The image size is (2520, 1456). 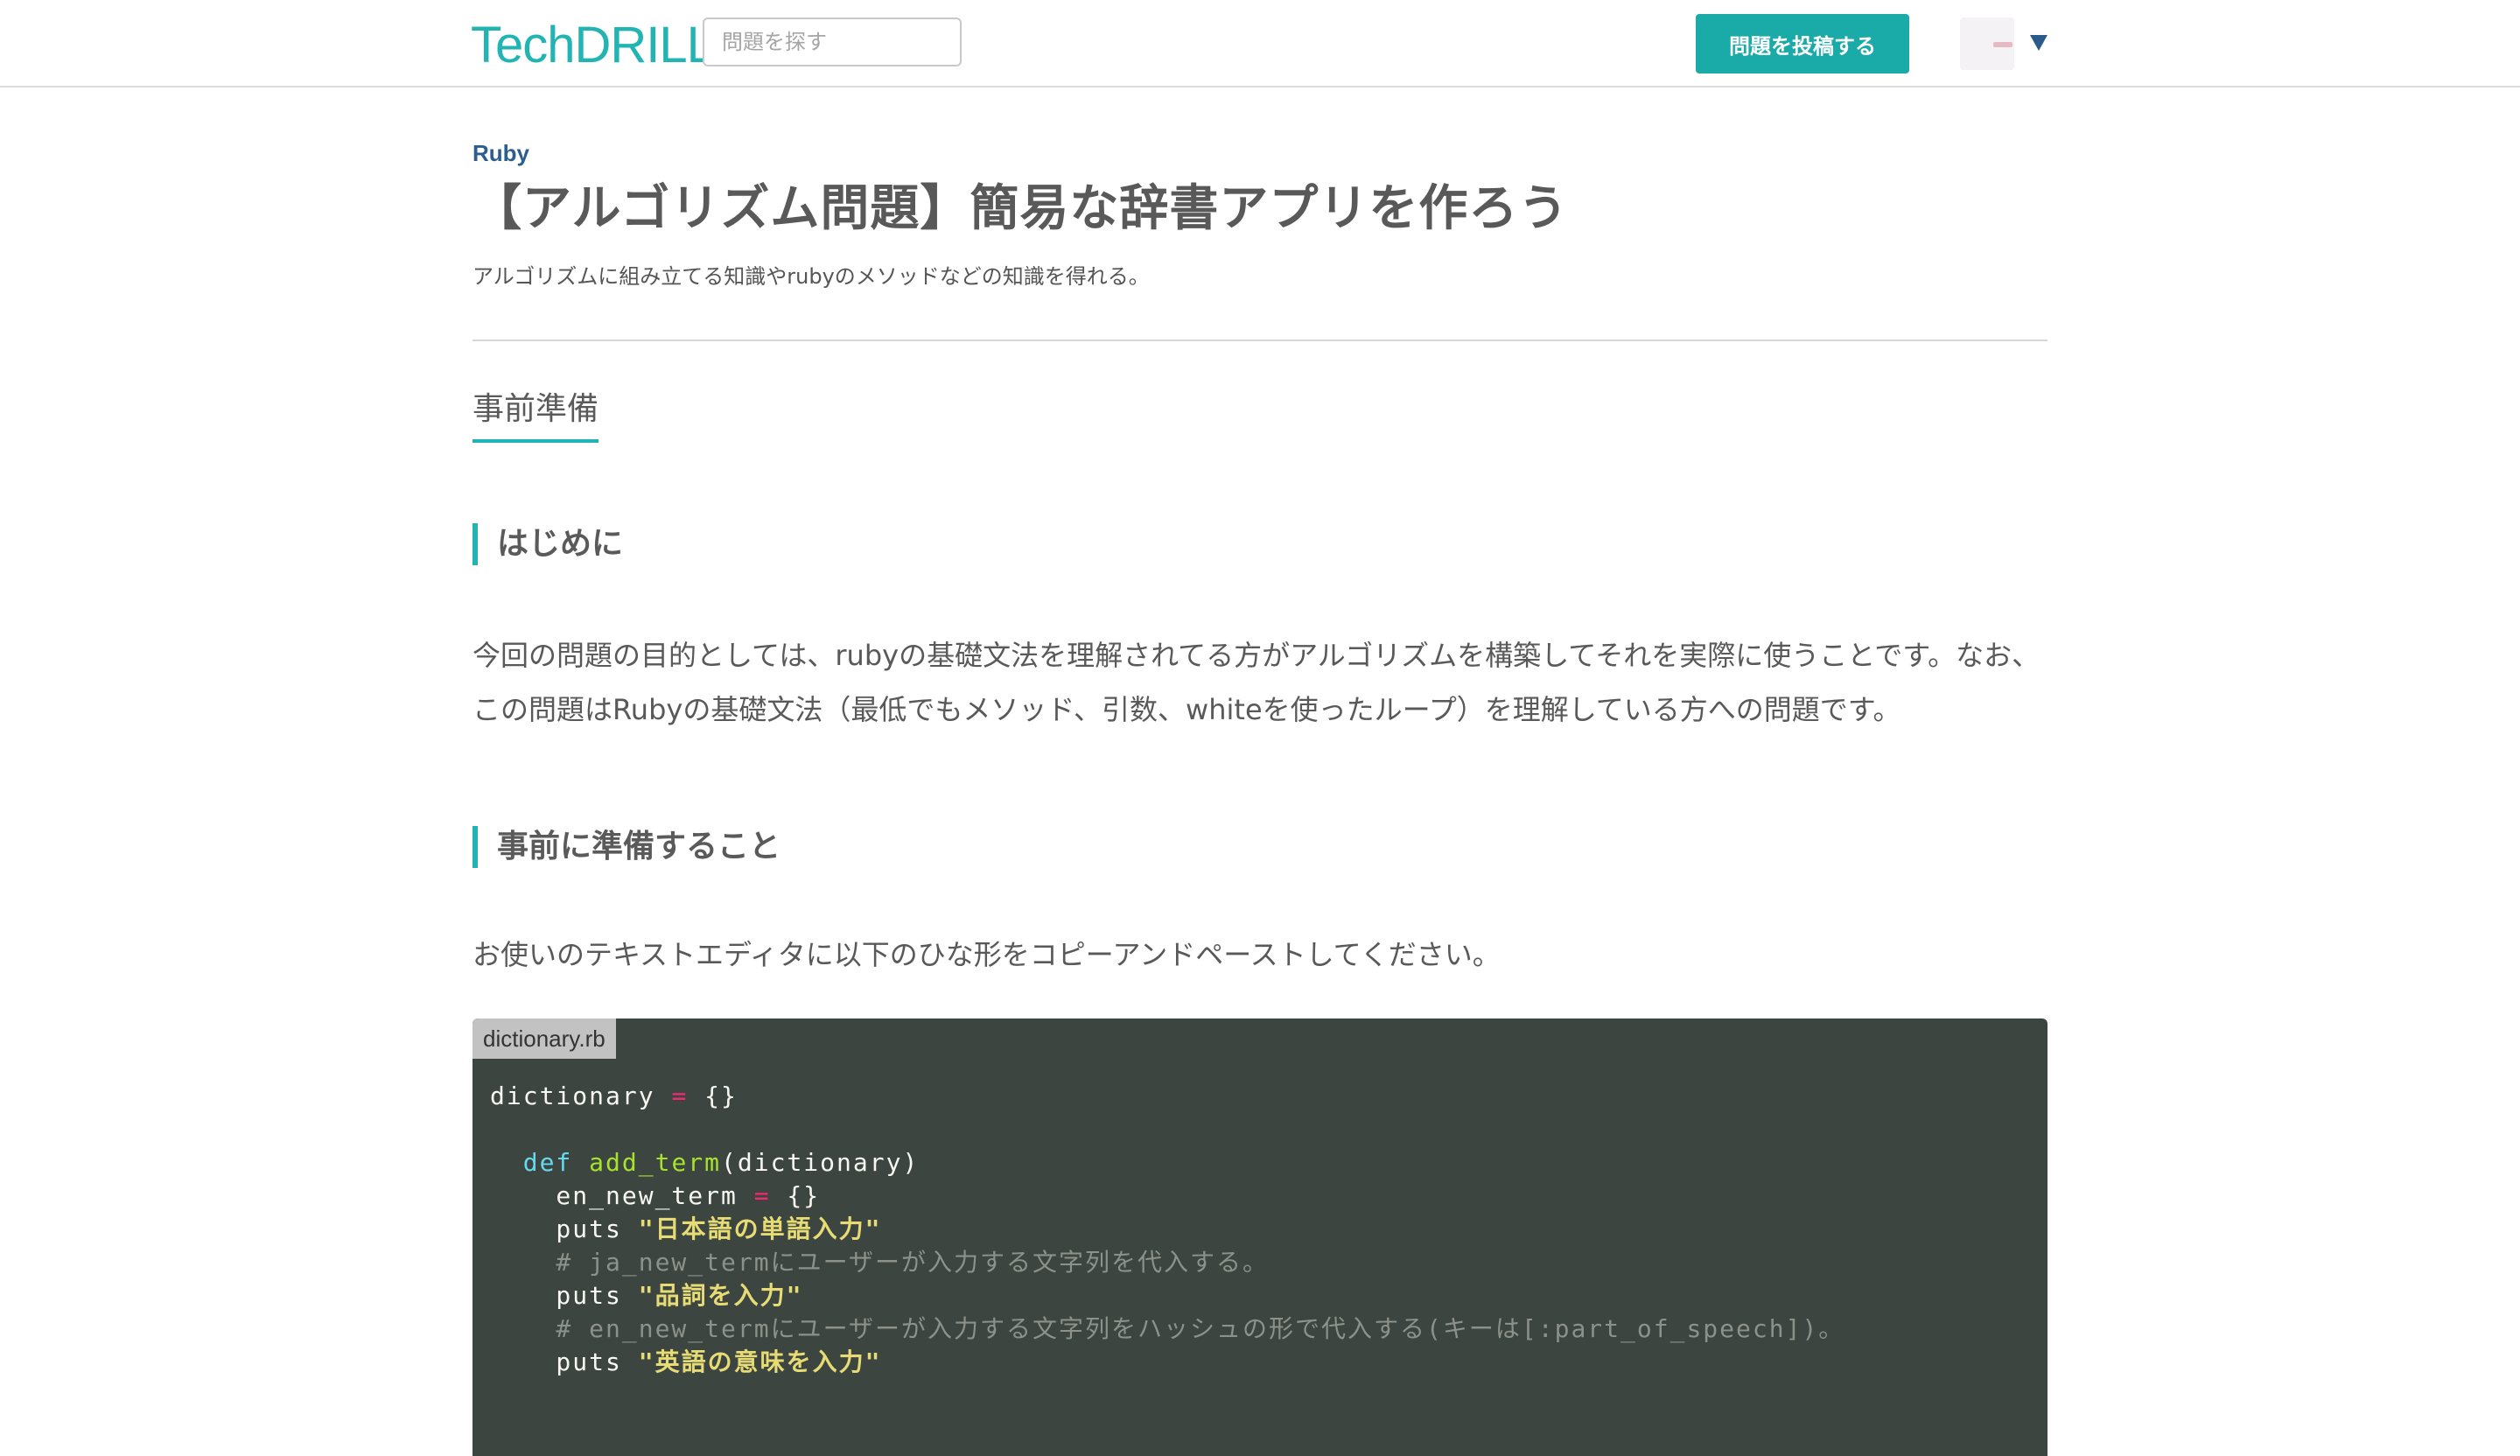 What do you see at coordinates (880, 1262) in the screenshot?
I see `code-token: # ja_new_termにユーザーが入力する文字列を代入する。` at bounding box center [880, 1262].